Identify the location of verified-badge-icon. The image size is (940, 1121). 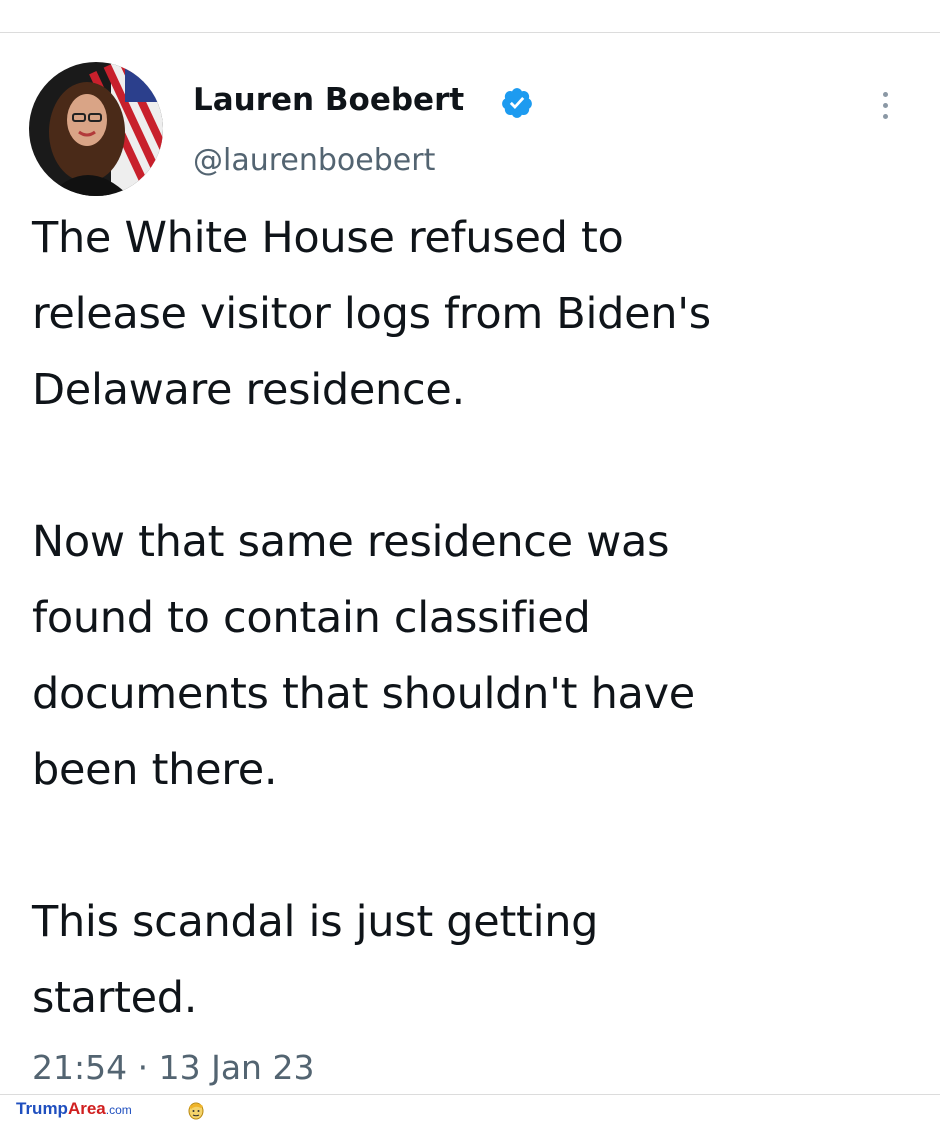
(517, 103).